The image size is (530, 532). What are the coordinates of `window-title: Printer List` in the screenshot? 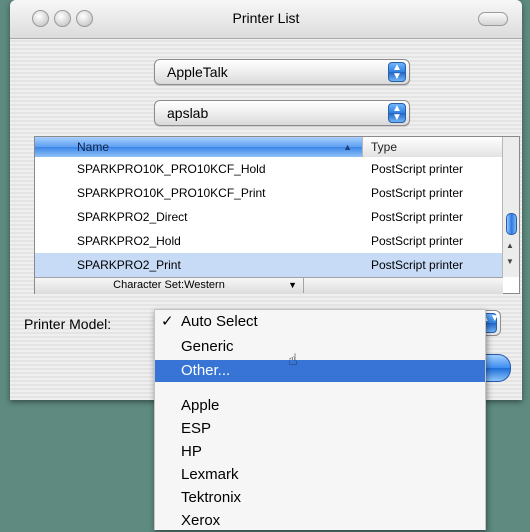 It's located at (266, 18).